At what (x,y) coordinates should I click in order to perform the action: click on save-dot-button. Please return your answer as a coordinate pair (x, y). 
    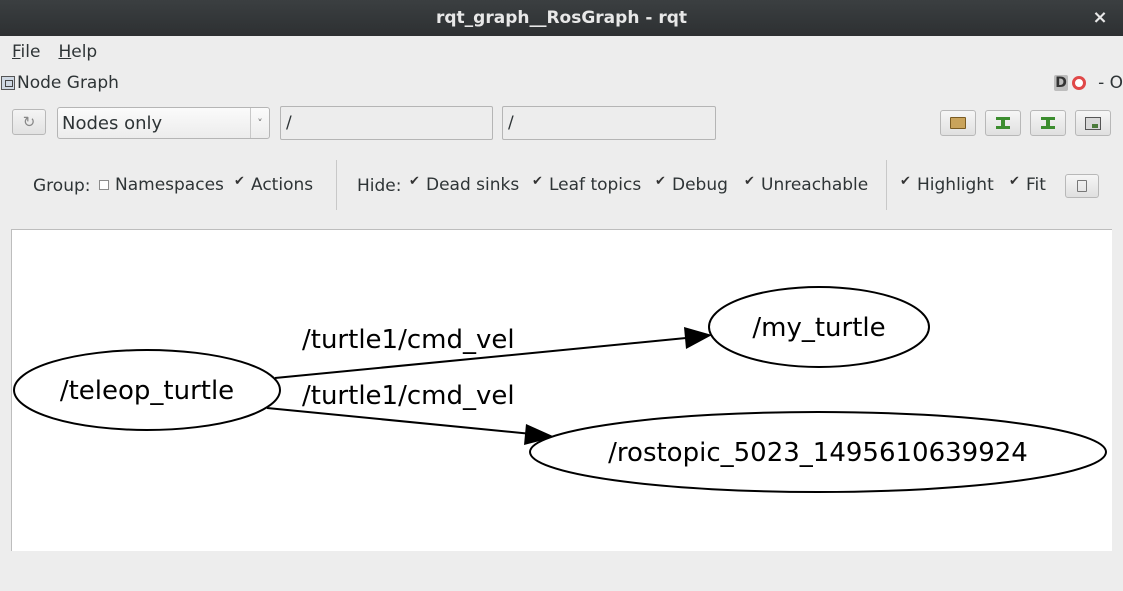
    Looking at the image, I should click on (1003, 123).